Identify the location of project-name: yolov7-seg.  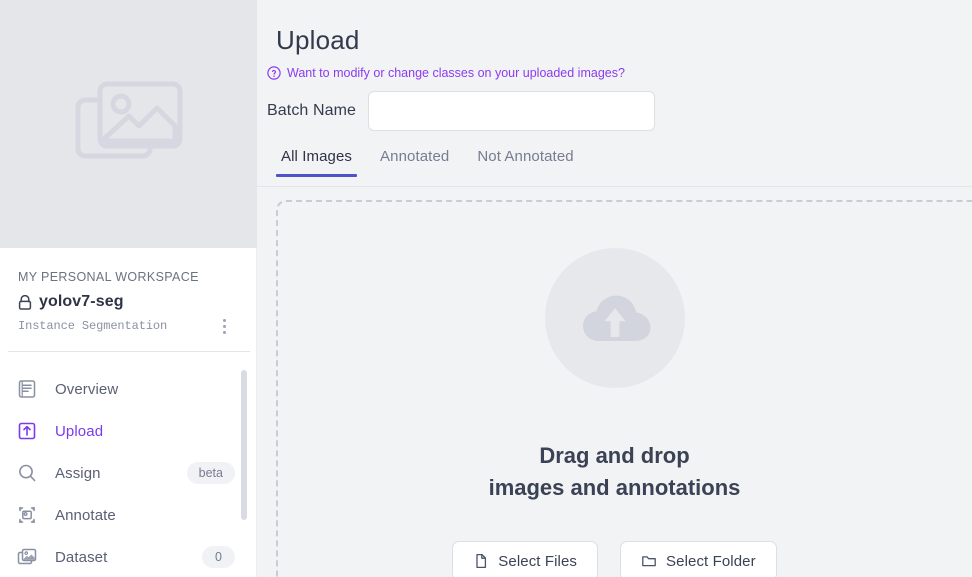
(81, 301).